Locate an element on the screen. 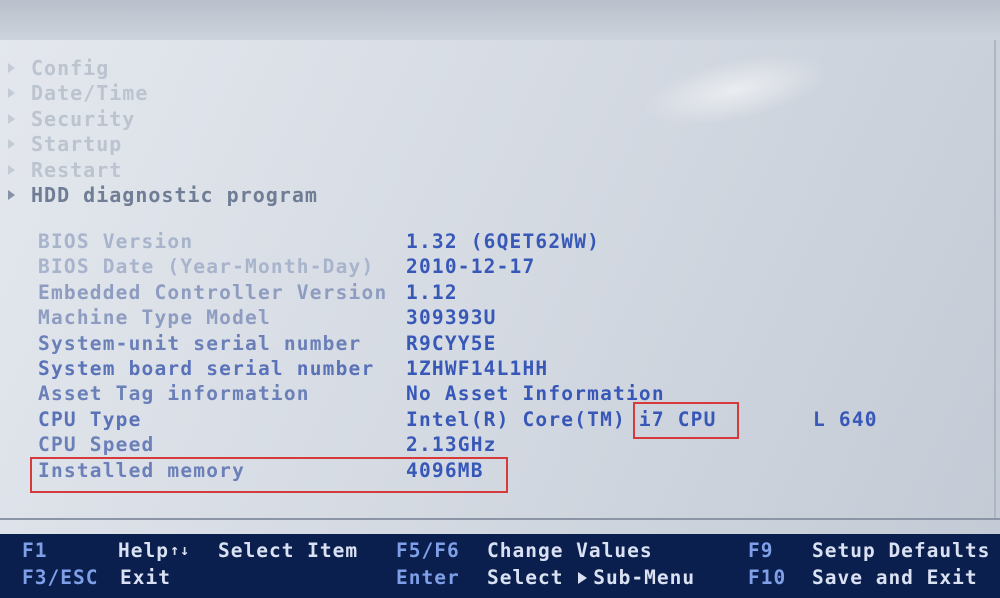 This screenshot has width=1000, height=598. submenu-arrow-icon is located at coordinates (583, 577).